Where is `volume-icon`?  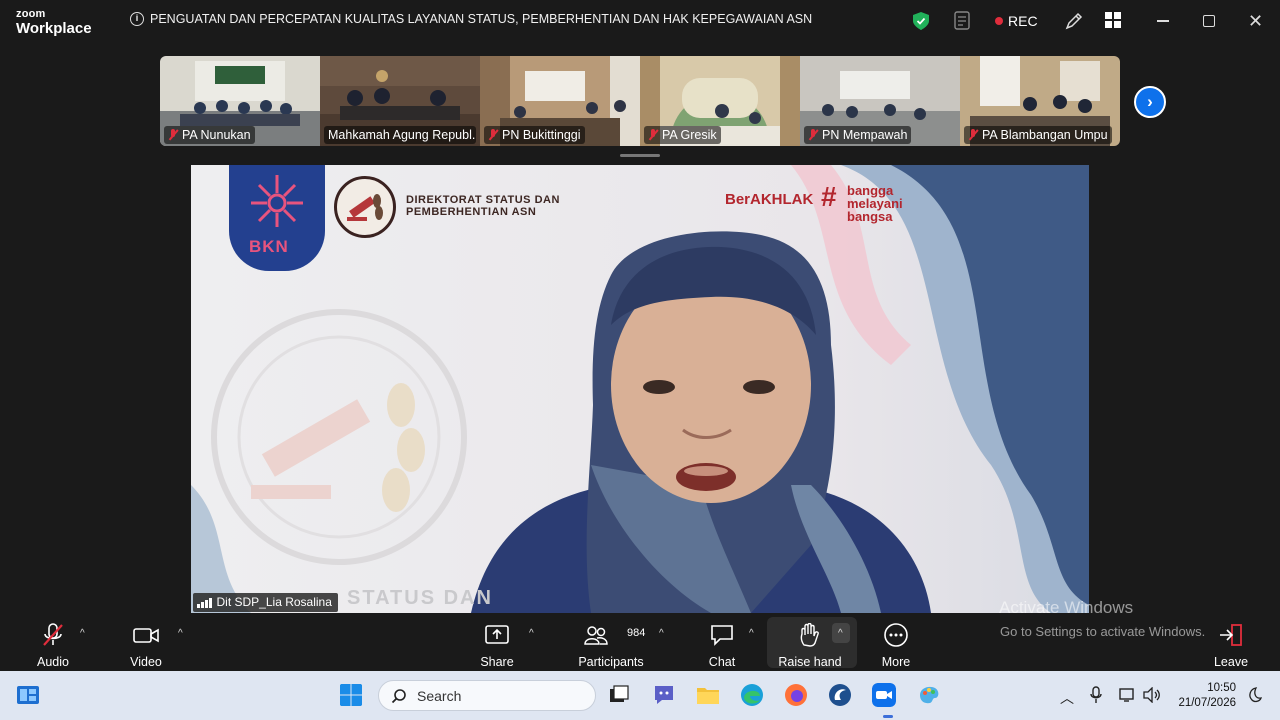
volume-icon is located at coordinates (1152, 695).